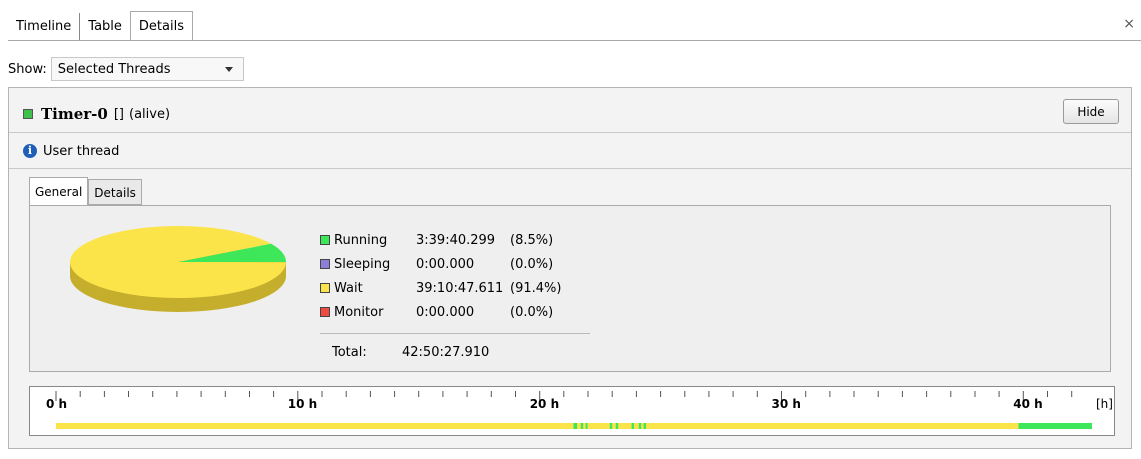 This screenshot has height=459, width=1141. Describe the element at coordinates (74, 114) in the screenshot. I see `thread-name: Timer-0` at that location.